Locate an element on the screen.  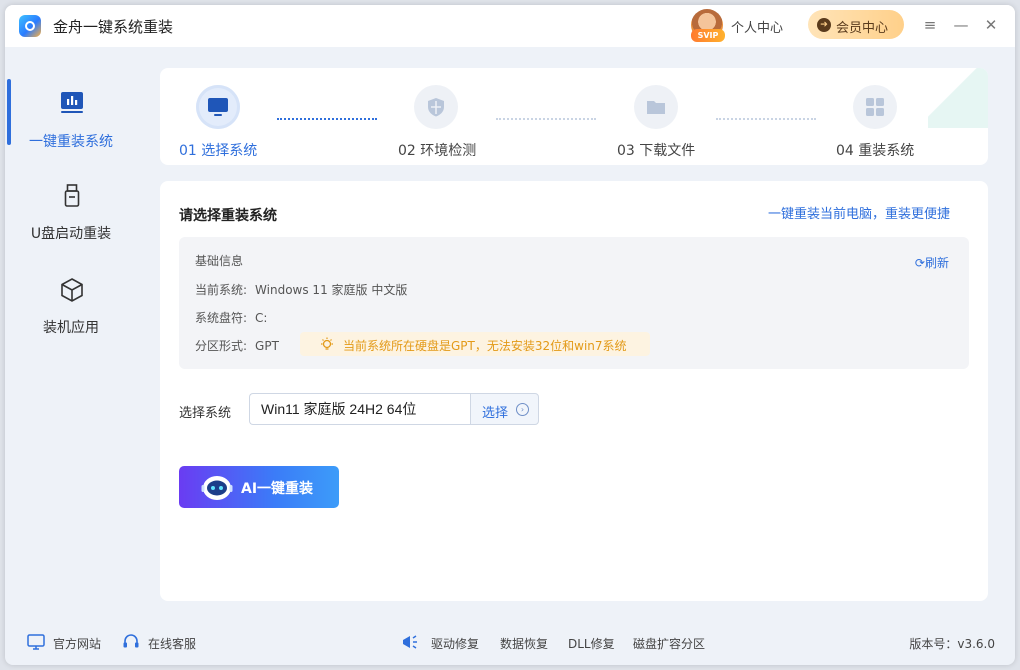
sidebar-item-one-click-reinstall: 一键重装系统 is located at coordinates (71, 98).